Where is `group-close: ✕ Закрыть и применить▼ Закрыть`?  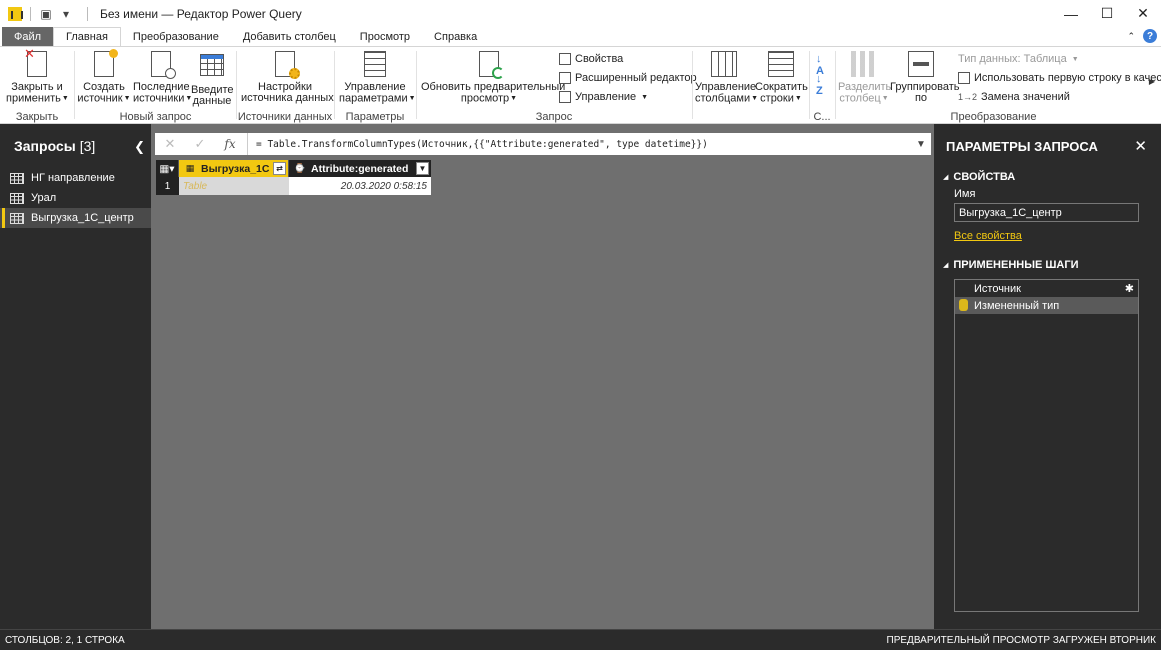 group-close: ✕ Закрыть и применить▼ Закрыть is located at coordinates (37, 86).